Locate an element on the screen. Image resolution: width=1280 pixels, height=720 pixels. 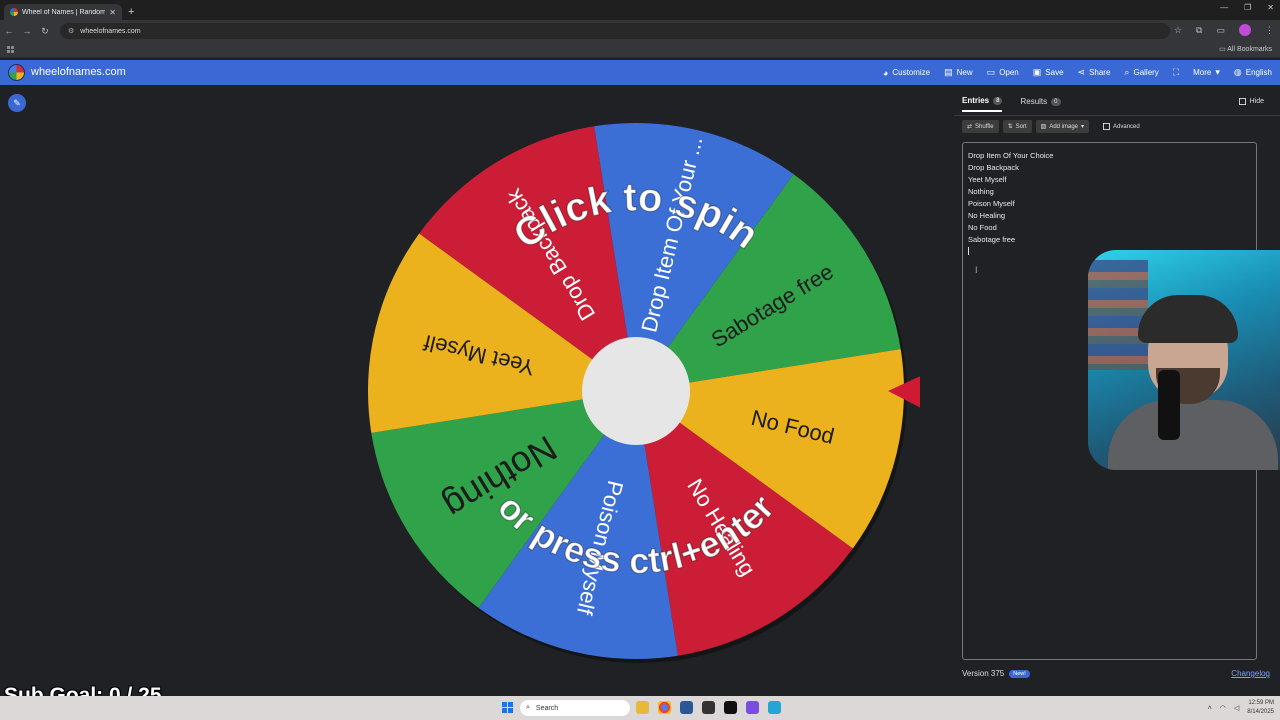
language-button: ◍ English is located at coordinates (1253, 72).